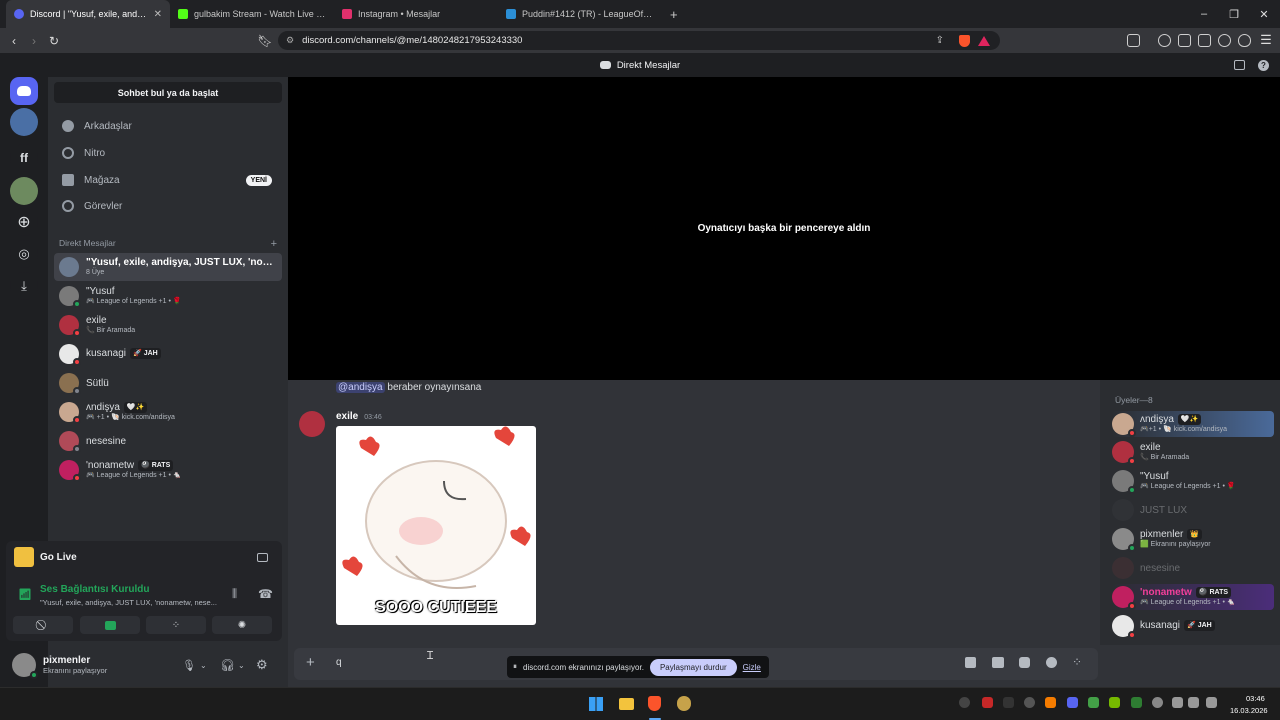 This screenshot has height=720, width=1280. Describe the element at coordinates (168, 441) in the screenshot. I see `dm-item: nesesine` at that location.